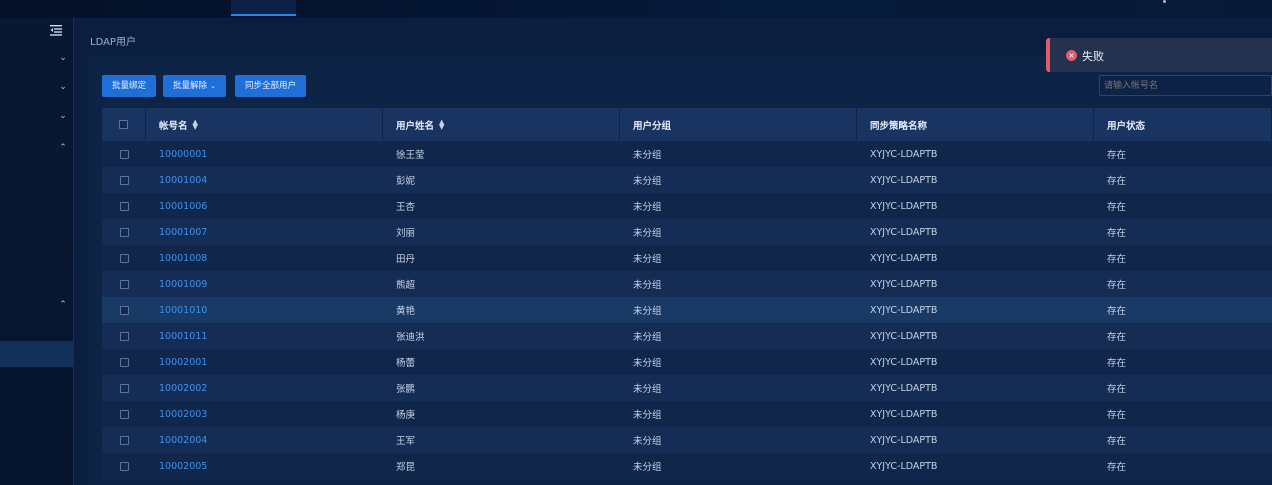  What do you see at coordinates (129, 86) in the screenshot?
I see `batch-bind-button: 批量绑定` at bounding box center [129, 86].